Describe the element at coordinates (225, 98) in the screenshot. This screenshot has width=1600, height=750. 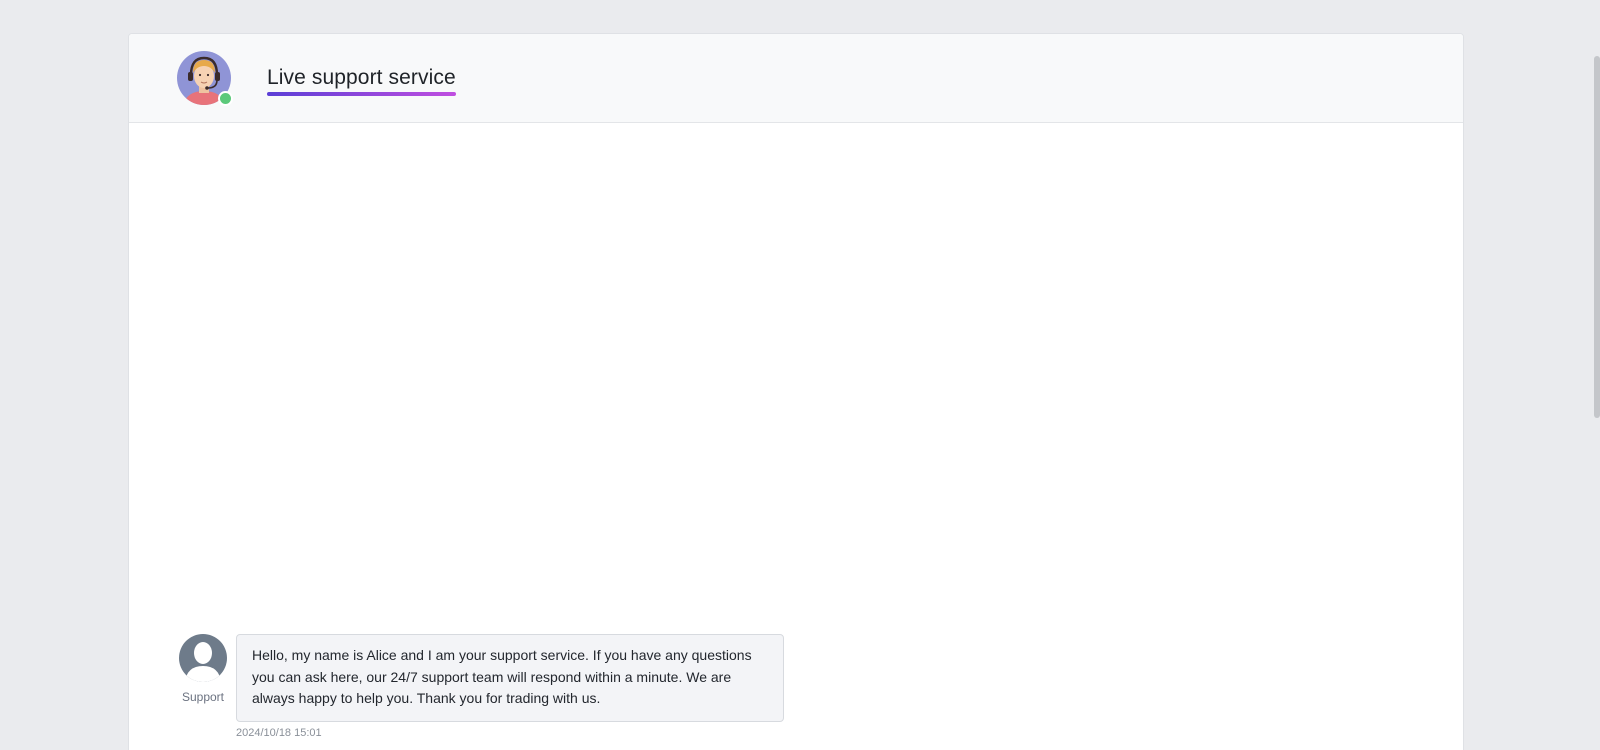
I see `online-status-indicator` at that location.